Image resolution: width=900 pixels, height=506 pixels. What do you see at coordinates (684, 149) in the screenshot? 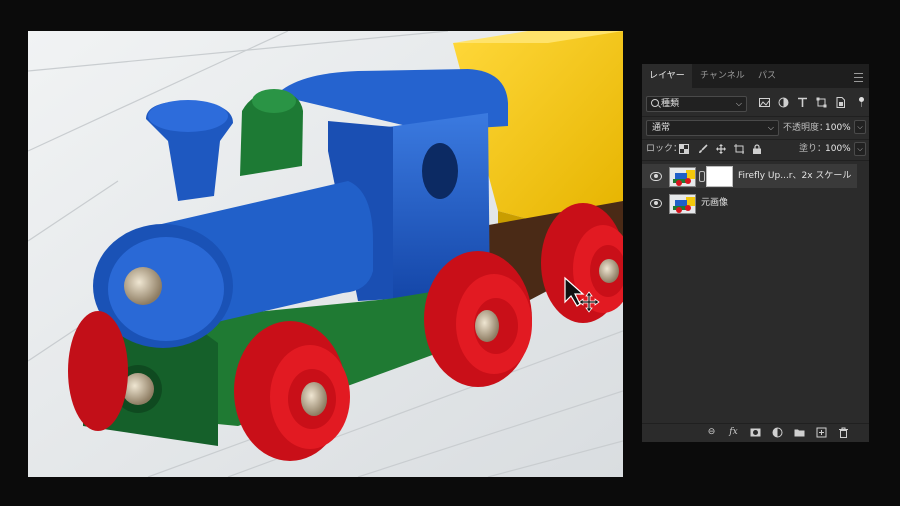
I see `lock-transparent-pixels-icon` at bounding box center [684, 149].